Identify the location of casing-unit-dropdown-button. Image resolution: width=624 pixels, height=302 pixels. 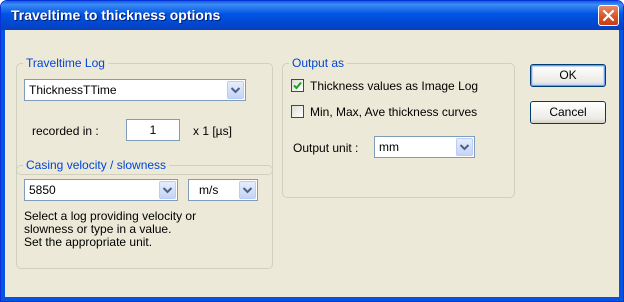
(247, 190).